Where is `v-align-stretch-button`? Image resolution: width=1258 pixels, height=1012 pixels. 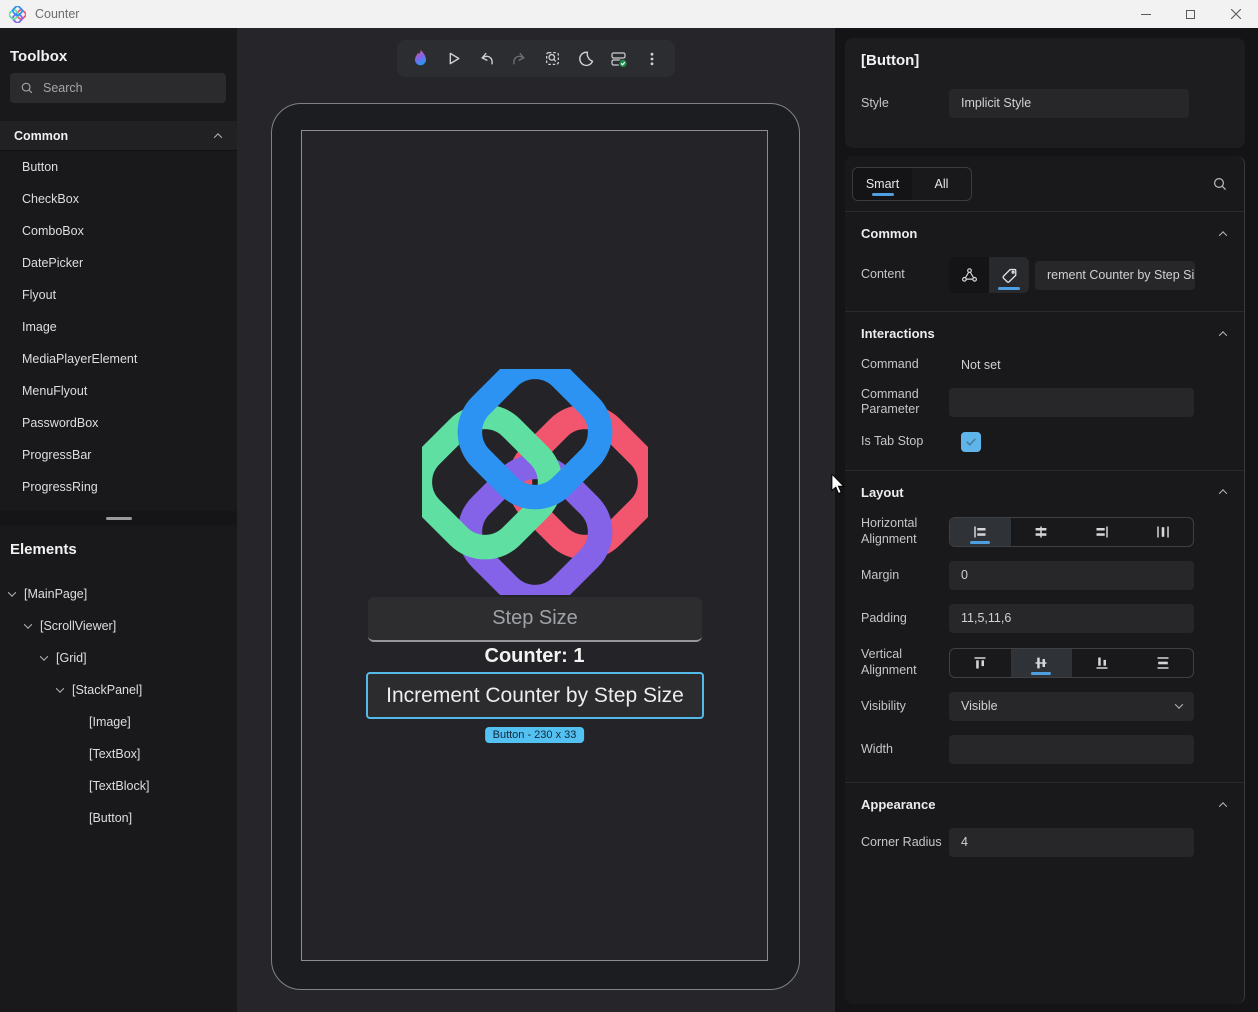 v-align-stretch-button is located at coordinates (1162, 663).